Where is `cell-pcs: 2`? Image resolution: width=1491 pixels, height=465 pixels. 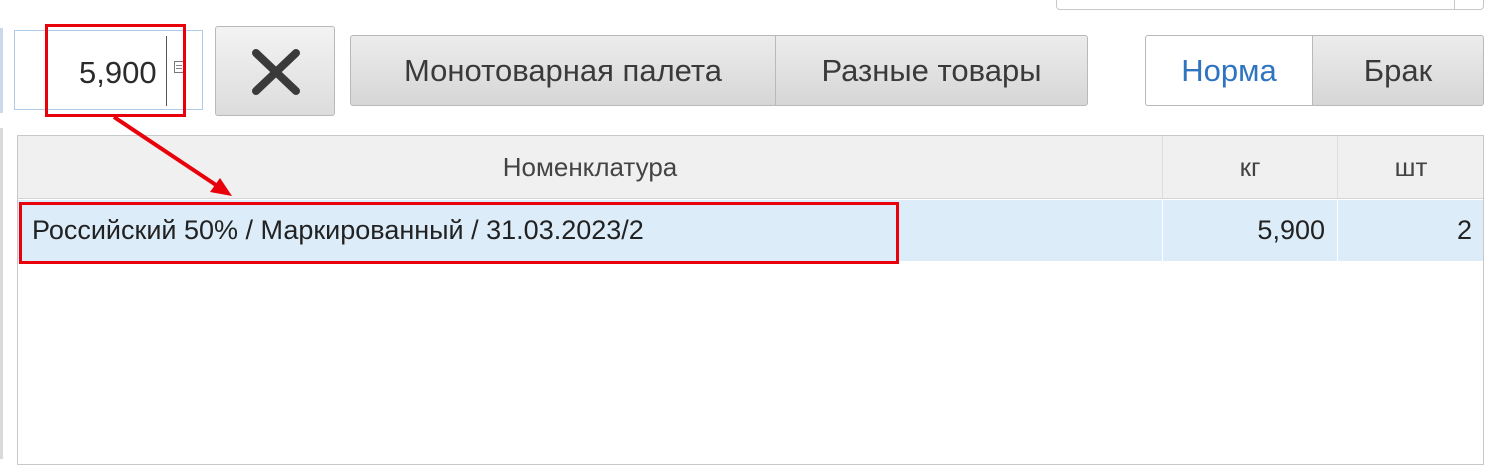
cell-pcs: 2 is located at coordinates (1464, 230).